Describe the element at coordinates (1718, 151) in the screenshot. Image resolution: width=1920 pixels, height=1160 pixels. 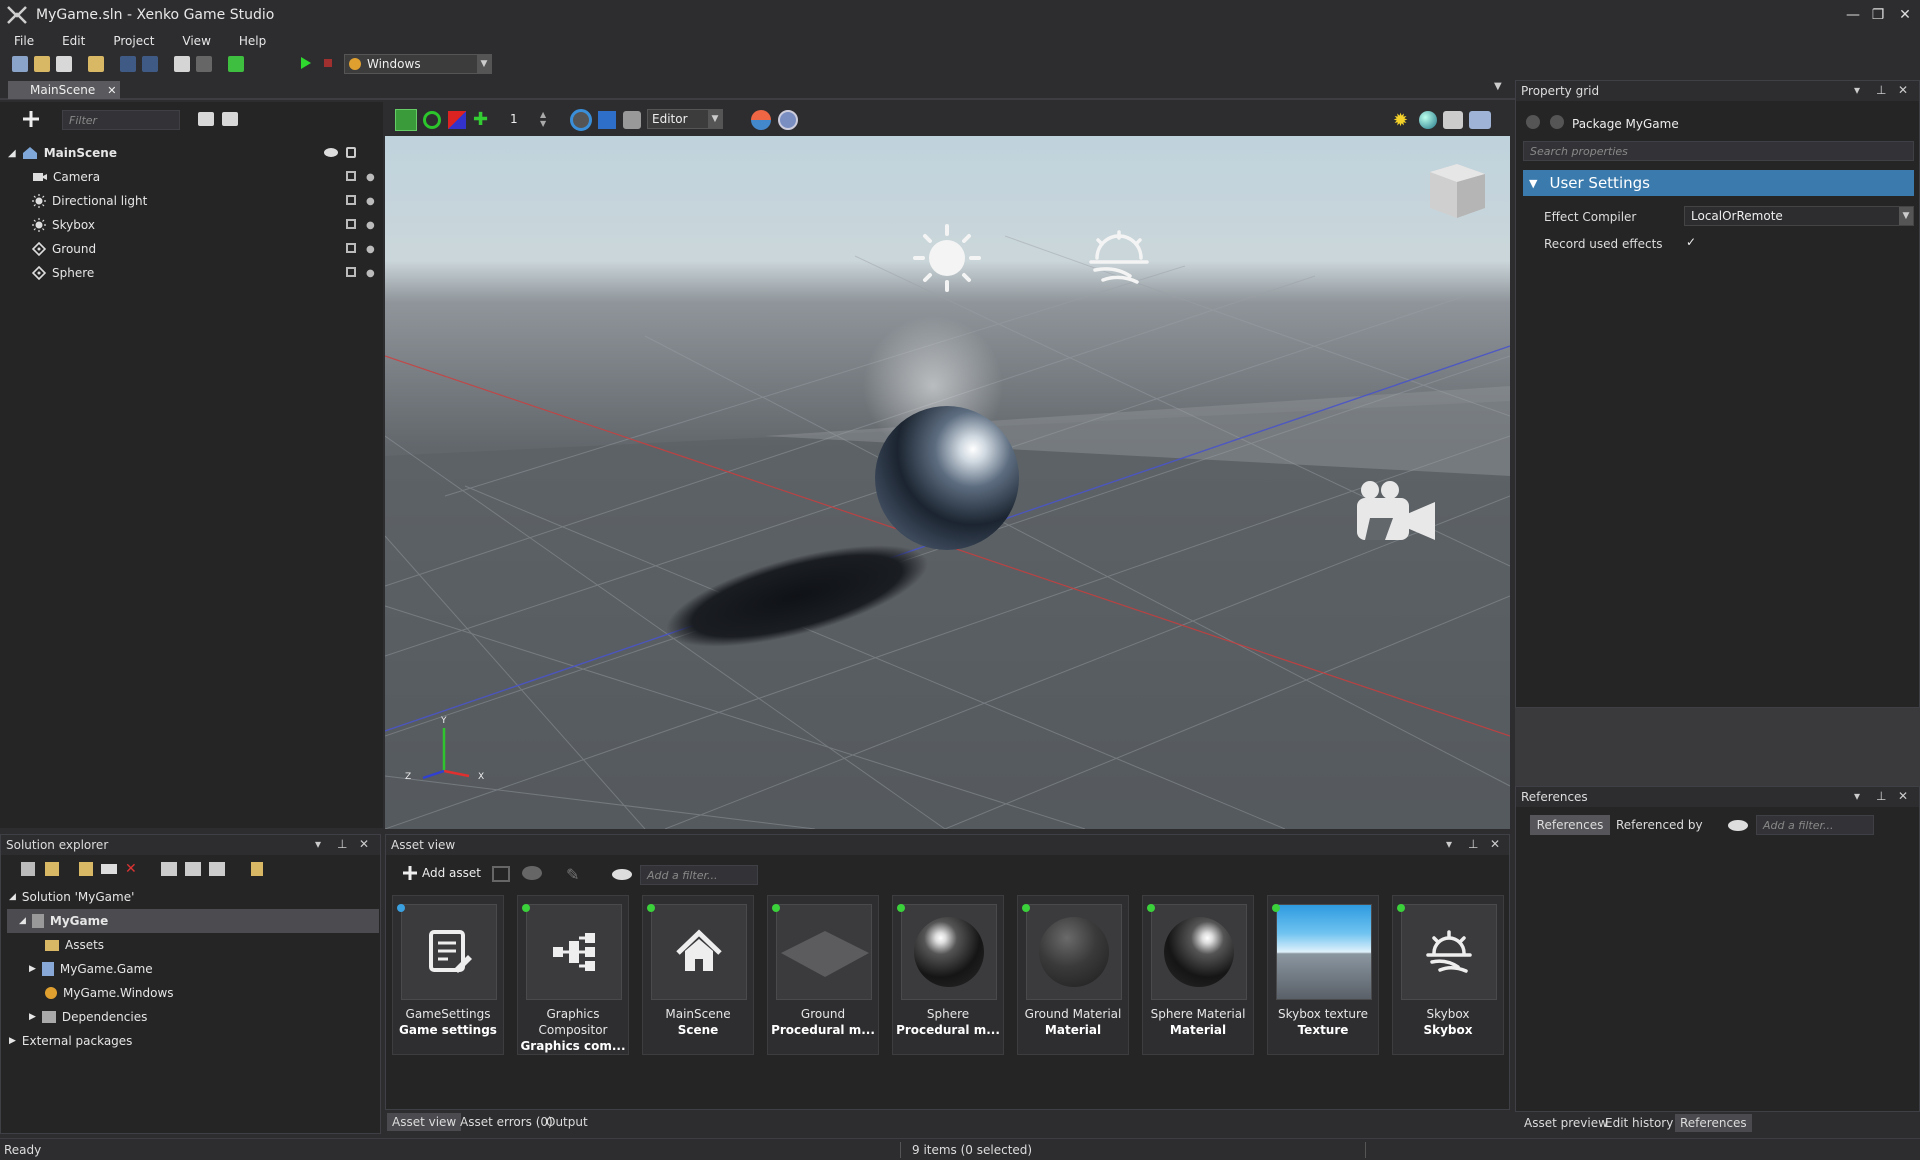
I see `search-properties-input: Search properties` at that location.